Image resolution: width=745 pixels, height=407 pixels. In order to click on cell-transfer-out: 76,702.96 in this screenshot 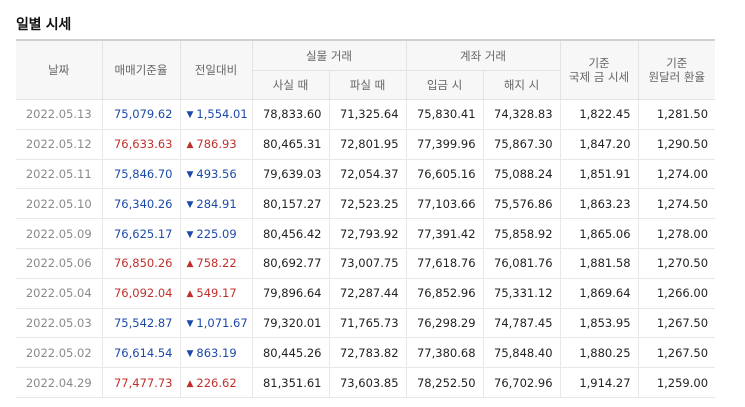, I will do `click(521, 382)`.